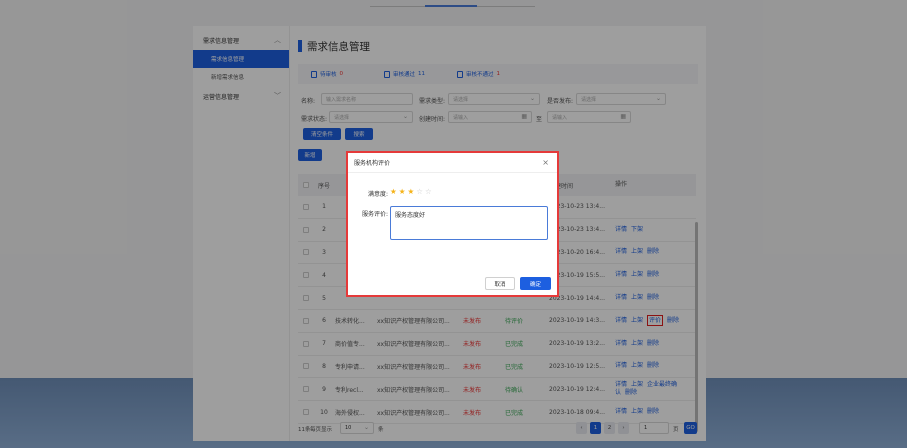 Image resolution: width=907 pixels, height=448 pixels. What do you see at coordinates (410, 215) in the screenshot?
I see `comment-value: 服务态度好` at bounding box center [410, 215].